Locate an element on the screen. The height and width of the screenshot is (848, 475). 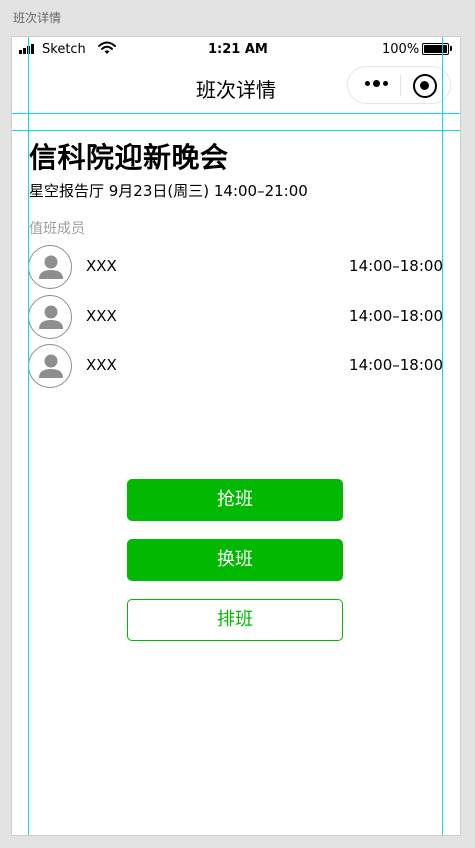
wifi-icon is located at coordinates (107, 47).